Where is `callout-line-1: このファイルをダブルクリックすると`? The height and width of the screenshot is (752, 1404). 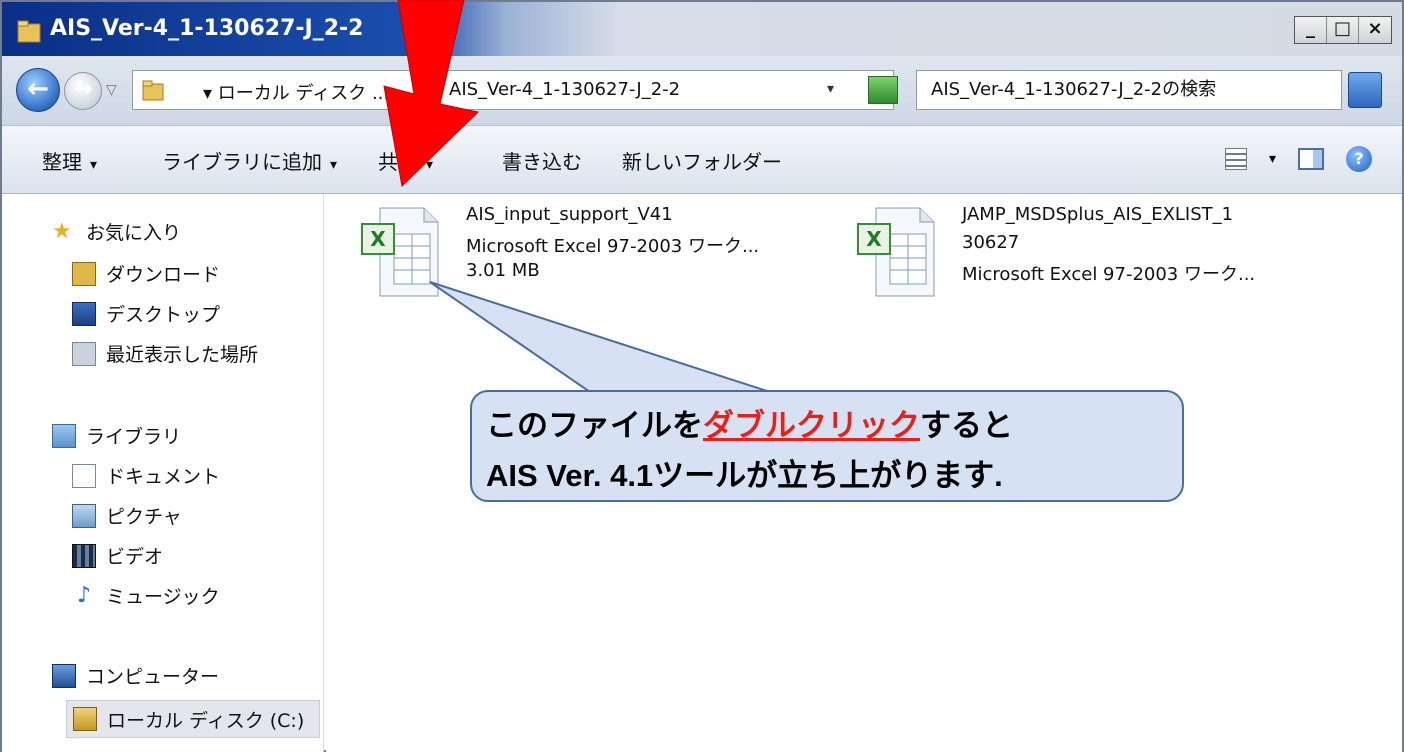
callout-line-1: このファイルをダブルクリックすると is located at coordinates (749, 422).